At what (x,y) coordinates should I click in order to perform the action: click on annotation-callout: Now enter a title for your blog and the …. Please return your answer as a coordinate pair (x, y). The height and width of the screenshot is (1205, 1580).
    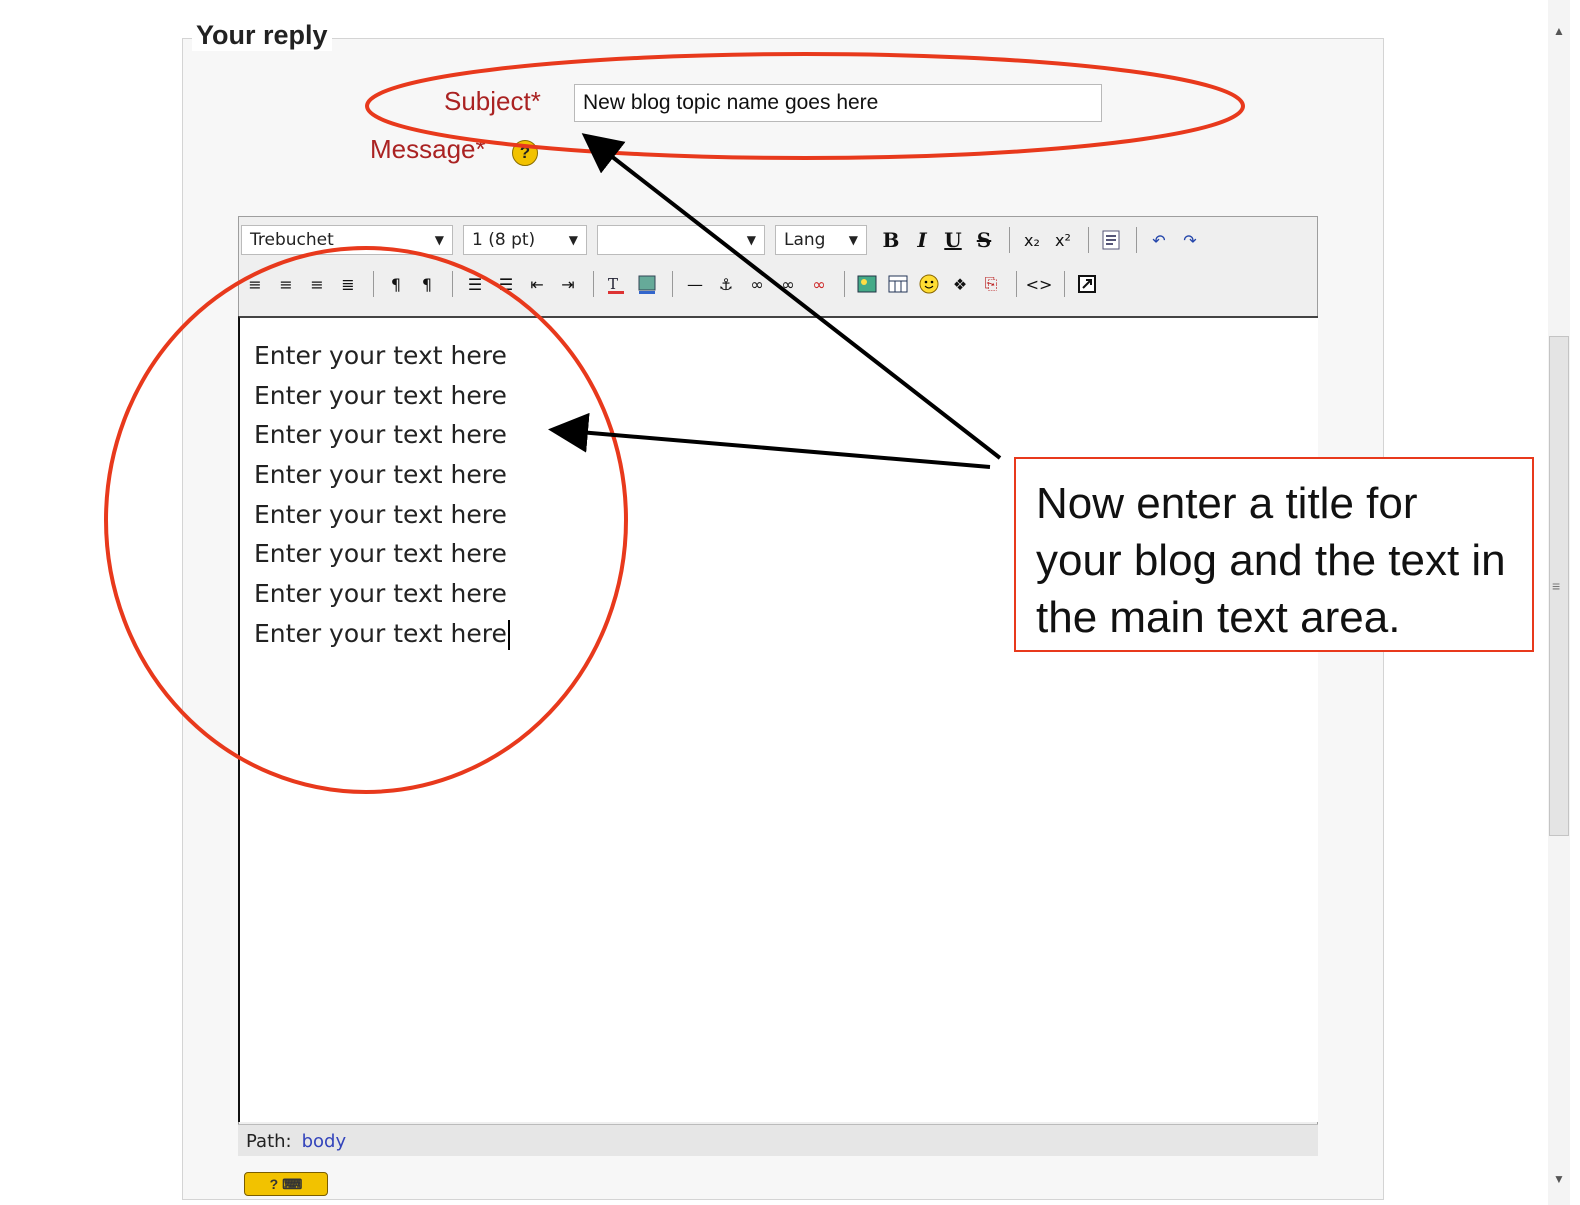
    Looking at the image, I should click on (1274, 554).